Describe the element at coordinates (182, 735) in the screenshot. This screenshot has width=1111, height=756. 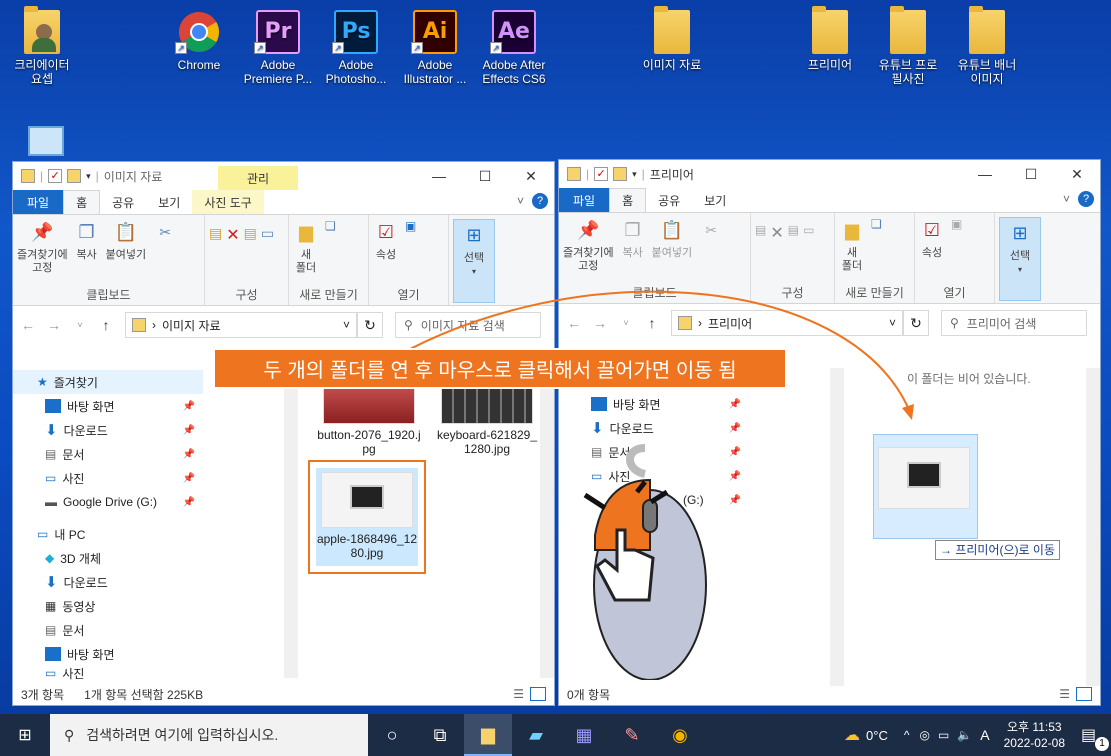
I see `taskbar-search-input: 검색하려면 여기에 입력하십시오.` at that location.